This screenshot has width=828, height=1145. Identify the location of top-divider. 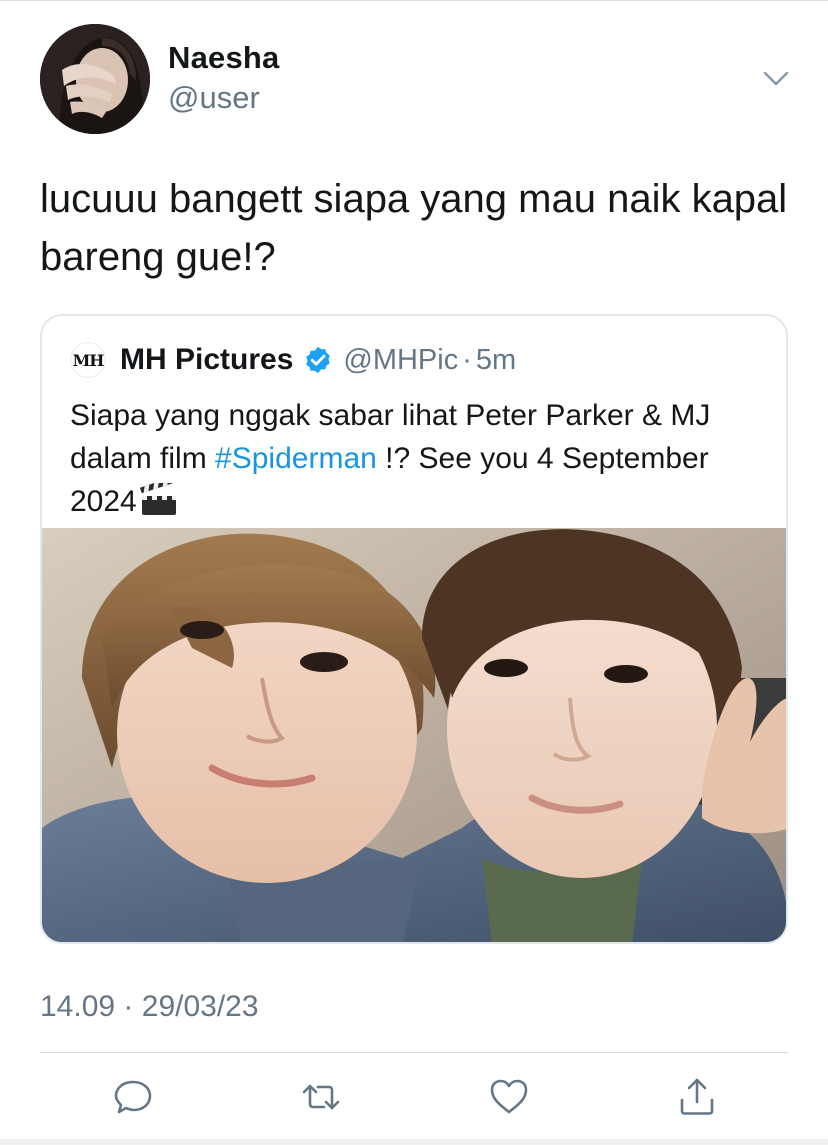
(414, 0).